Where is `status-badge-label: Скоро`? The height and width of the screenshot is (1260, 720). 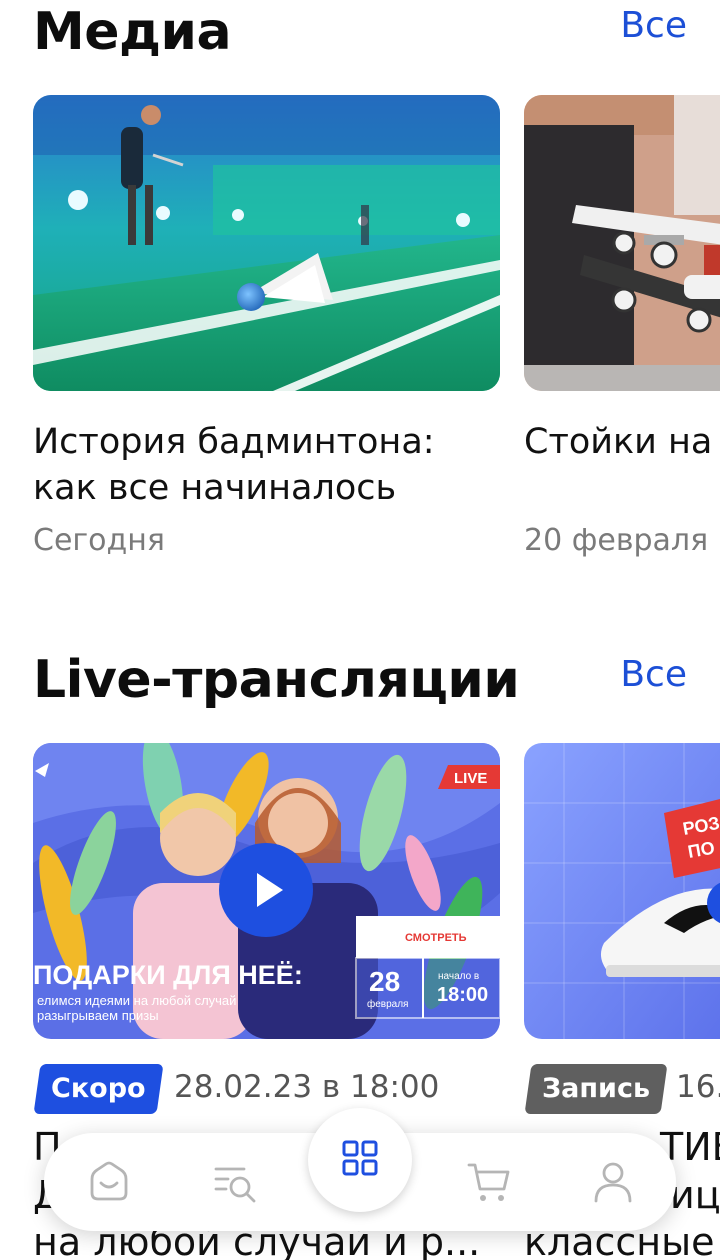
status-badge-label: Скоро is located at coordinates (98, 1088).